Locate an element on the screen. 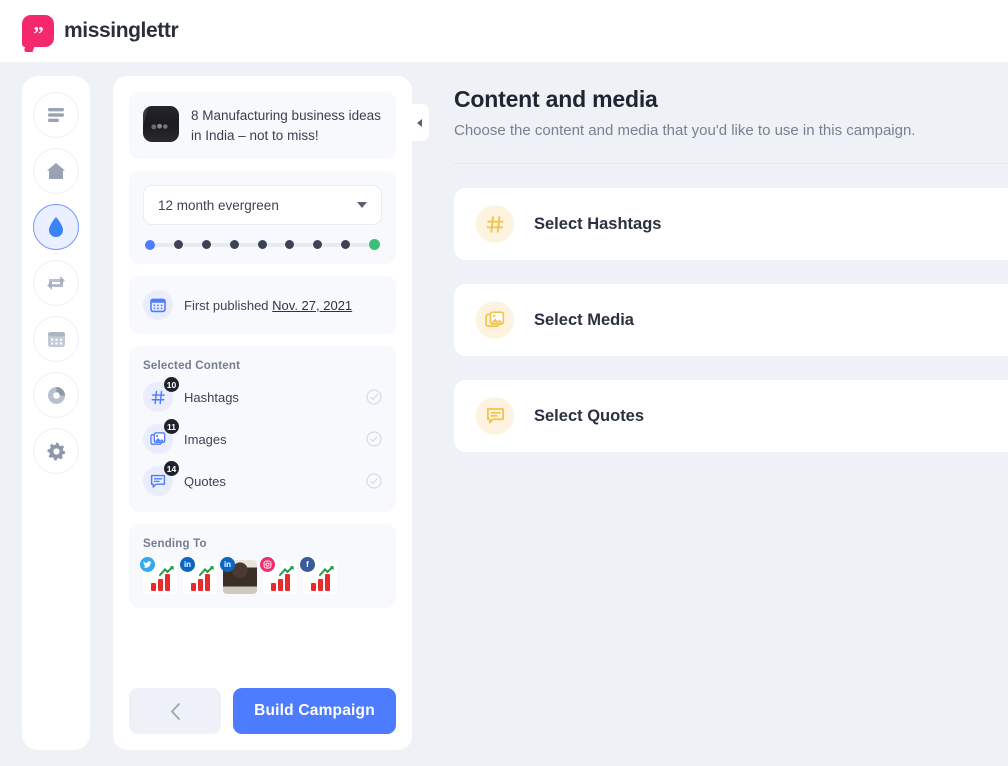  chevron-down-icon is located at coordinates (362, 205).